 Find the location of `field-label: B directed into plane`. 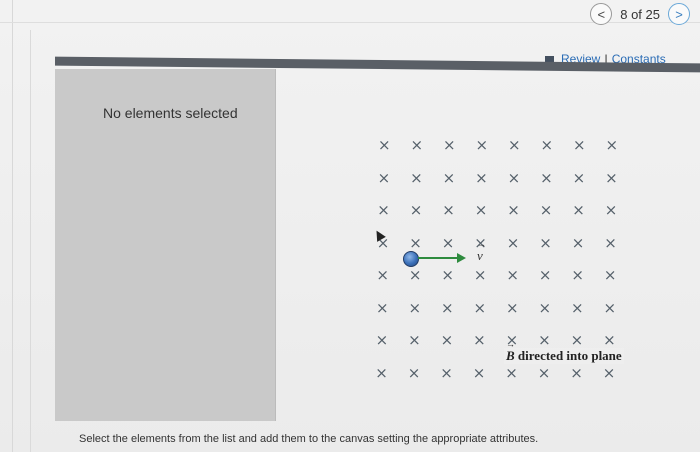

field-label: B directed into plane is located at coordinates (564, 356).